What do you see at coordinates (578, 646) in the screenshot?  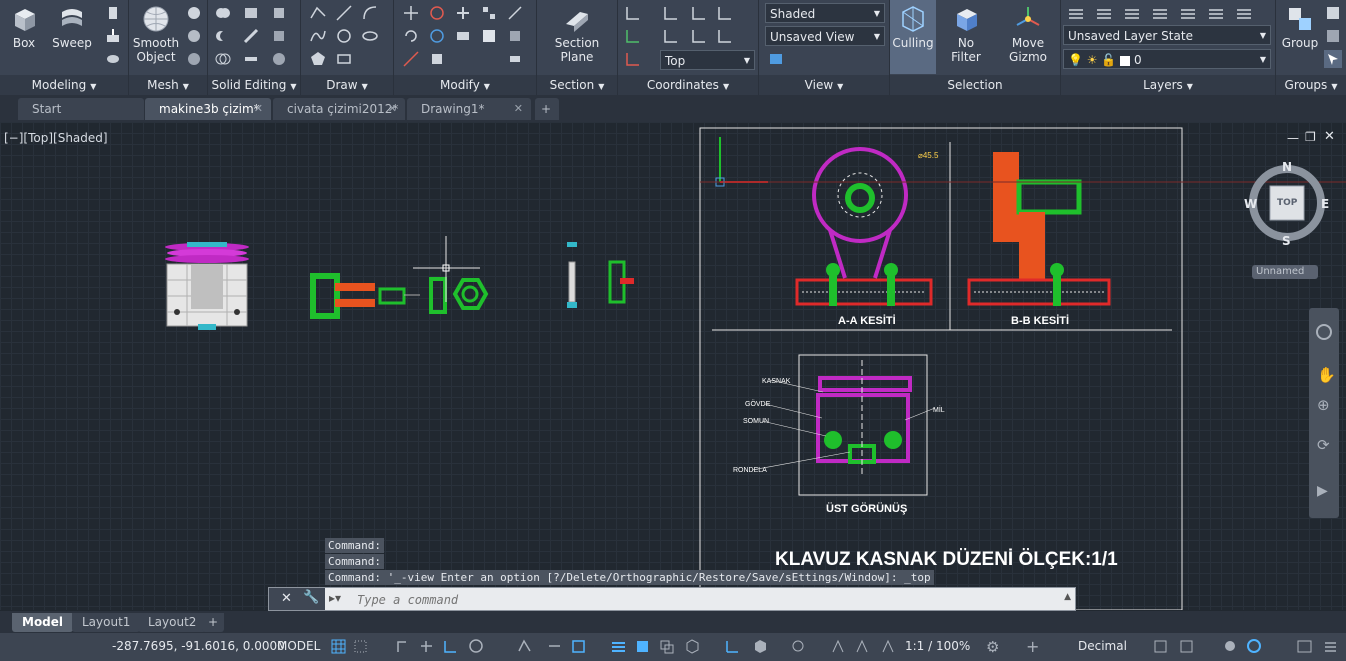 I see `object-snap-icon` at bounding box center [578, 646].